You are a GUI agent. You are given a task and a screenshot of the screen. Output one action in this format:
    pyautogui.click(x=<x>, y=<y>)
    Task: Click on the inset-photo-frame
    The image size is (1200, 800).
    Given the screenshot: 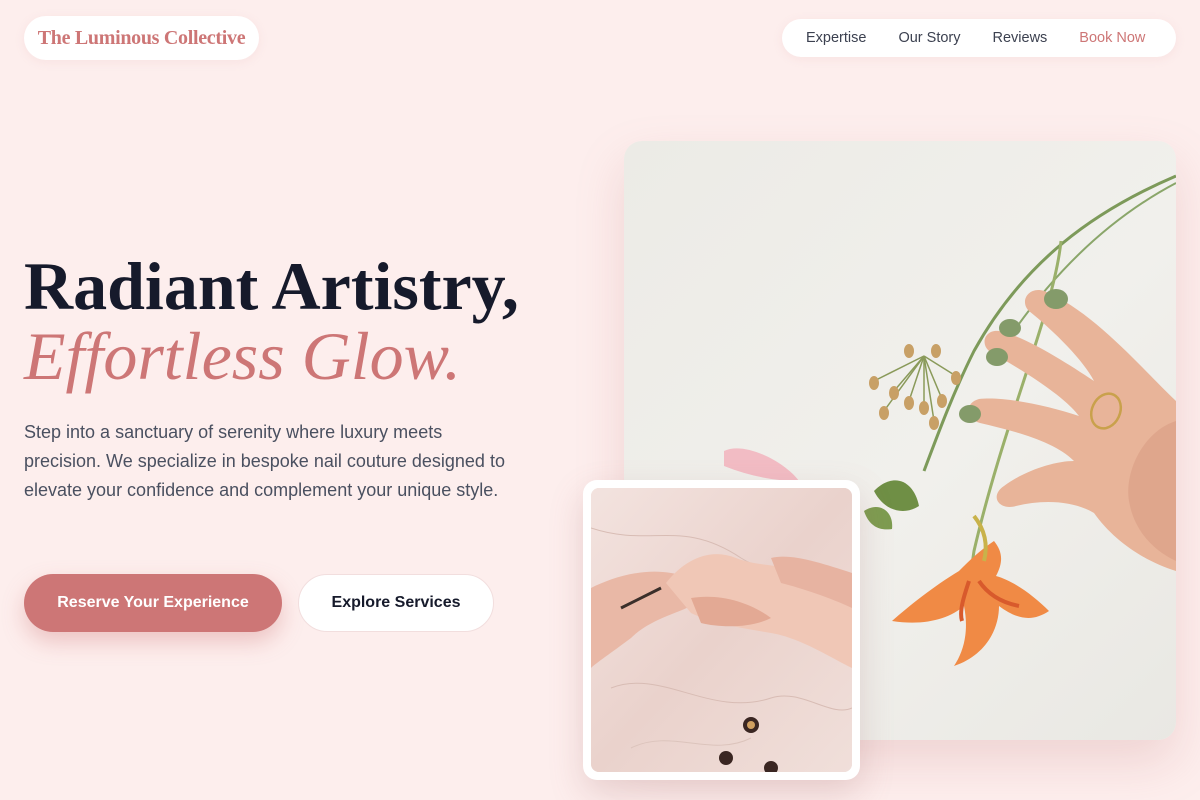 What is the action you would take?
    pyautogui.click(x=721, y=630)
    